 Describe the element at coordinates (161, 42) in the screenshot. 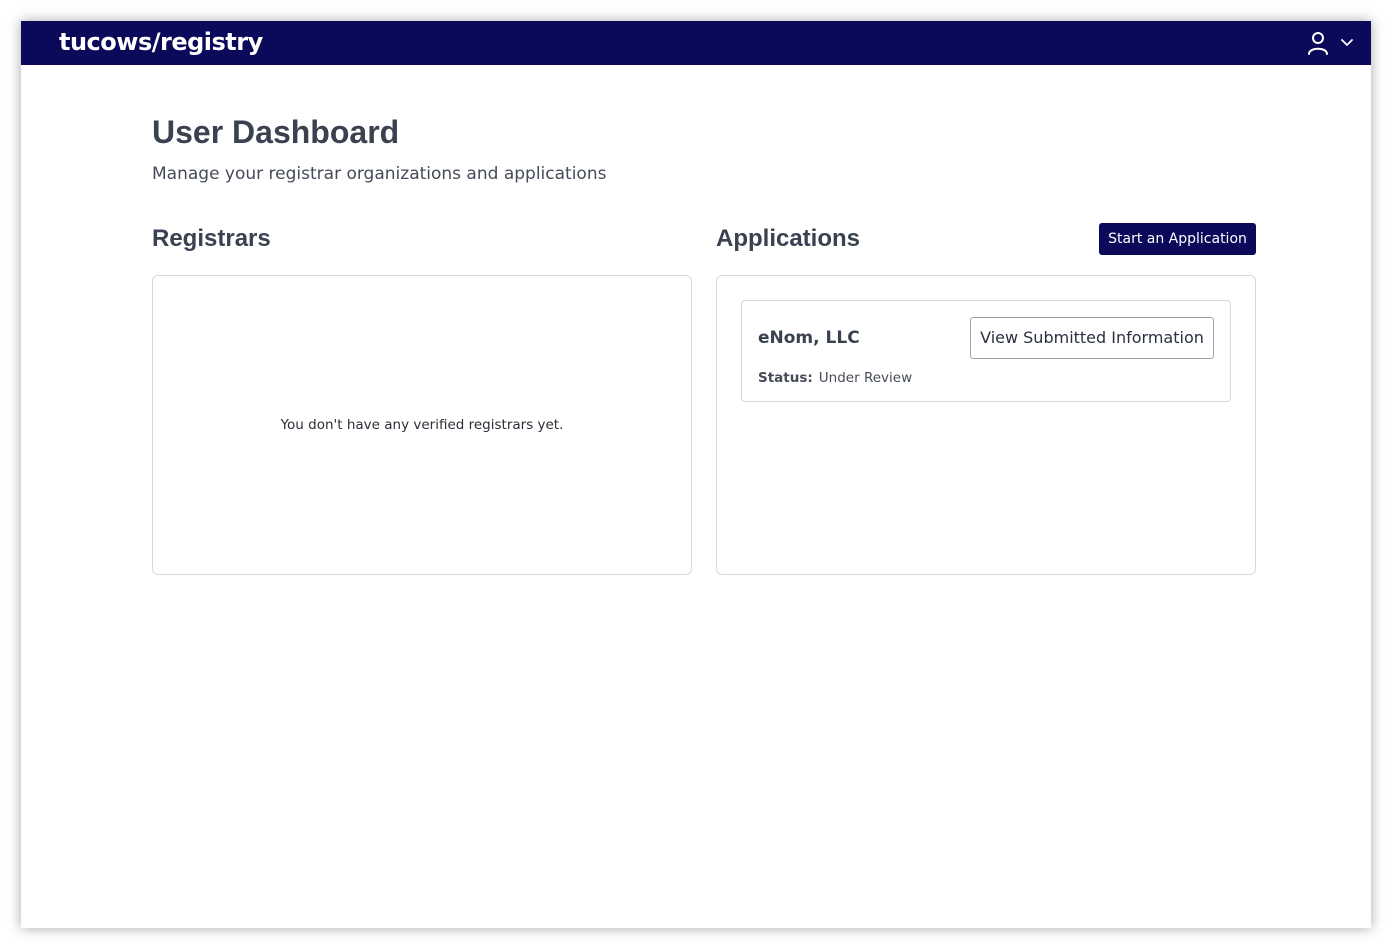

I see `tucows-registry-logo: tucows/registry` at that location.